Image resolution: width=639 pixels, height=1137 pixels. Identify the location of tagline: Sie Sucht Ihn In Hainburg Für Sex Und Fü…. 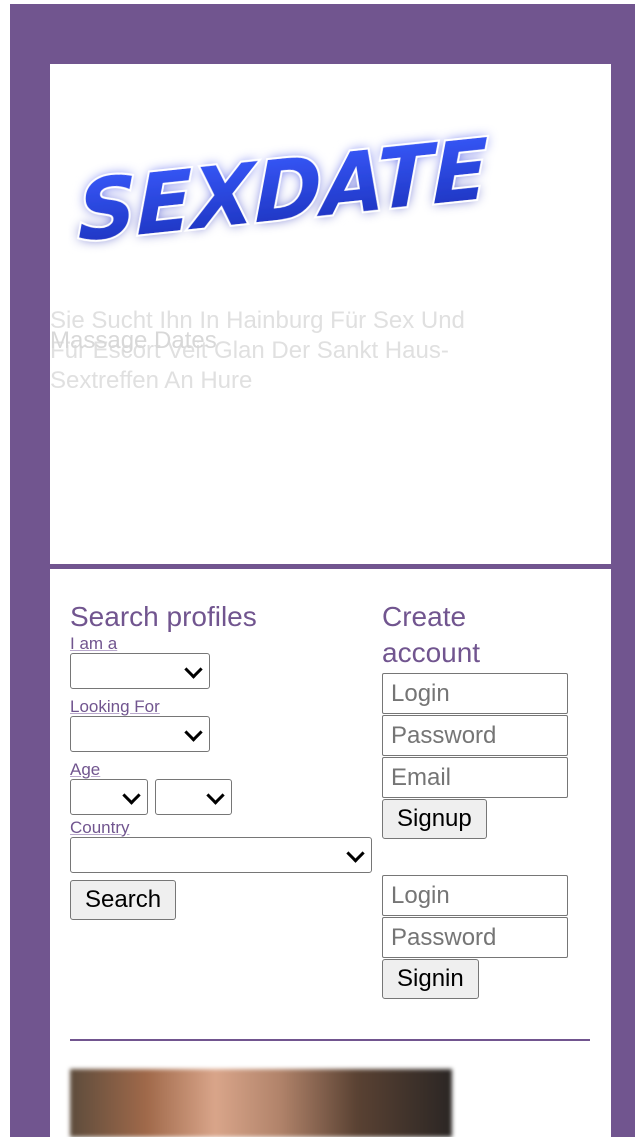
(310, 351).